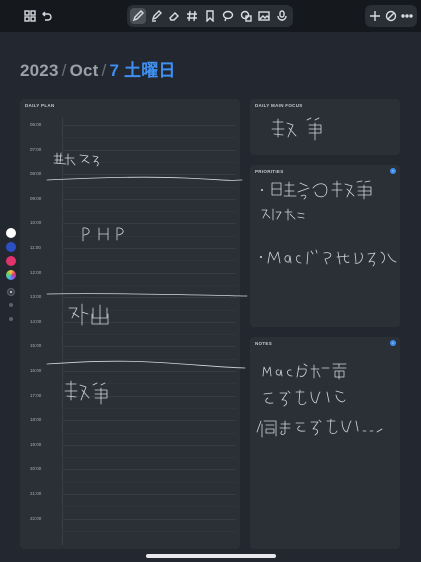 This screenshot has width=421, height=562. I want to click on hour-label: 21:00, so click(36, 493).